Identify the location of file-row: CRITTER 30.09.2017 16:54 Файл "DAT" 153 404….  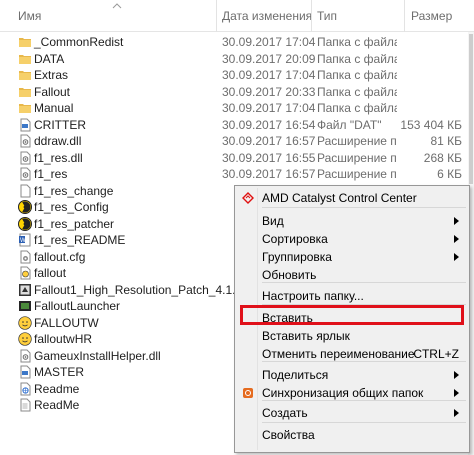
(237, 125).